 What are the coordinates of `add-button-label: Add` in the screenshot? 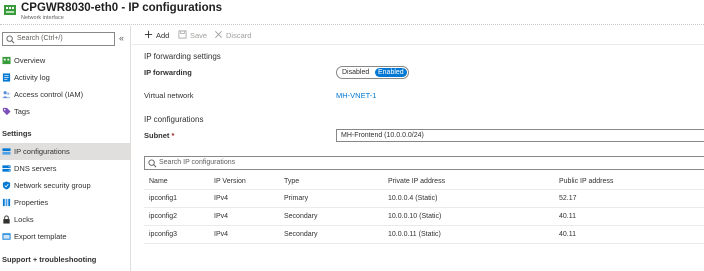 It's located at (163, 35).